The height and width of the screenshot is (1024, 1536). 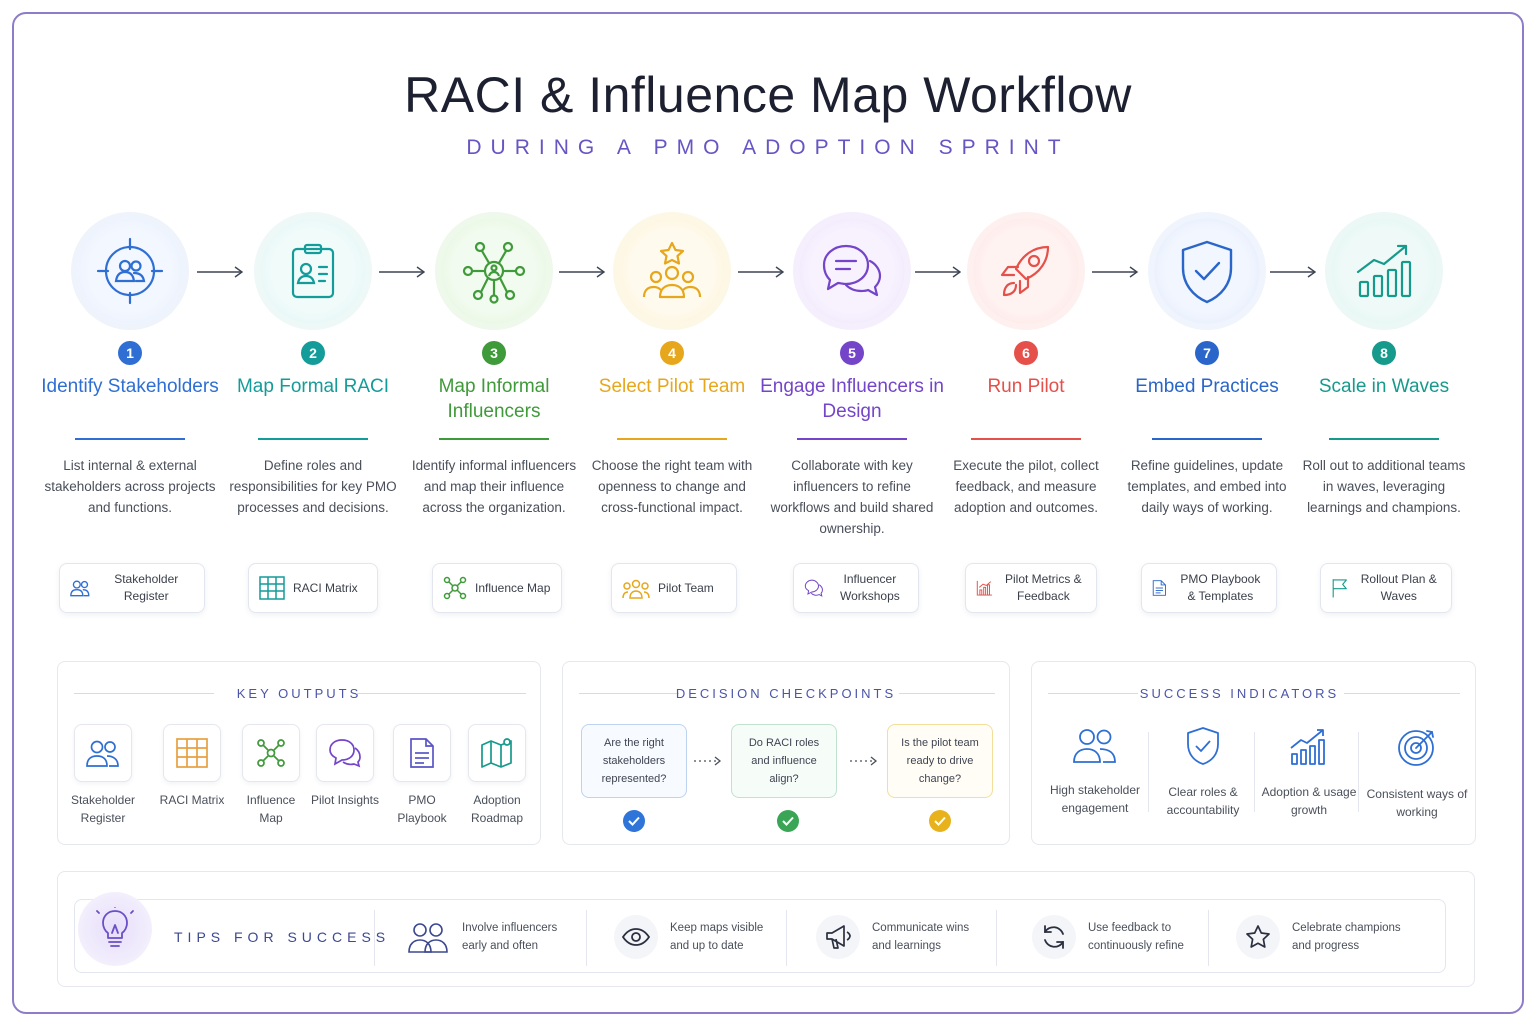 I want to click on step-8-number: 8, so click(x=1384, y=353).